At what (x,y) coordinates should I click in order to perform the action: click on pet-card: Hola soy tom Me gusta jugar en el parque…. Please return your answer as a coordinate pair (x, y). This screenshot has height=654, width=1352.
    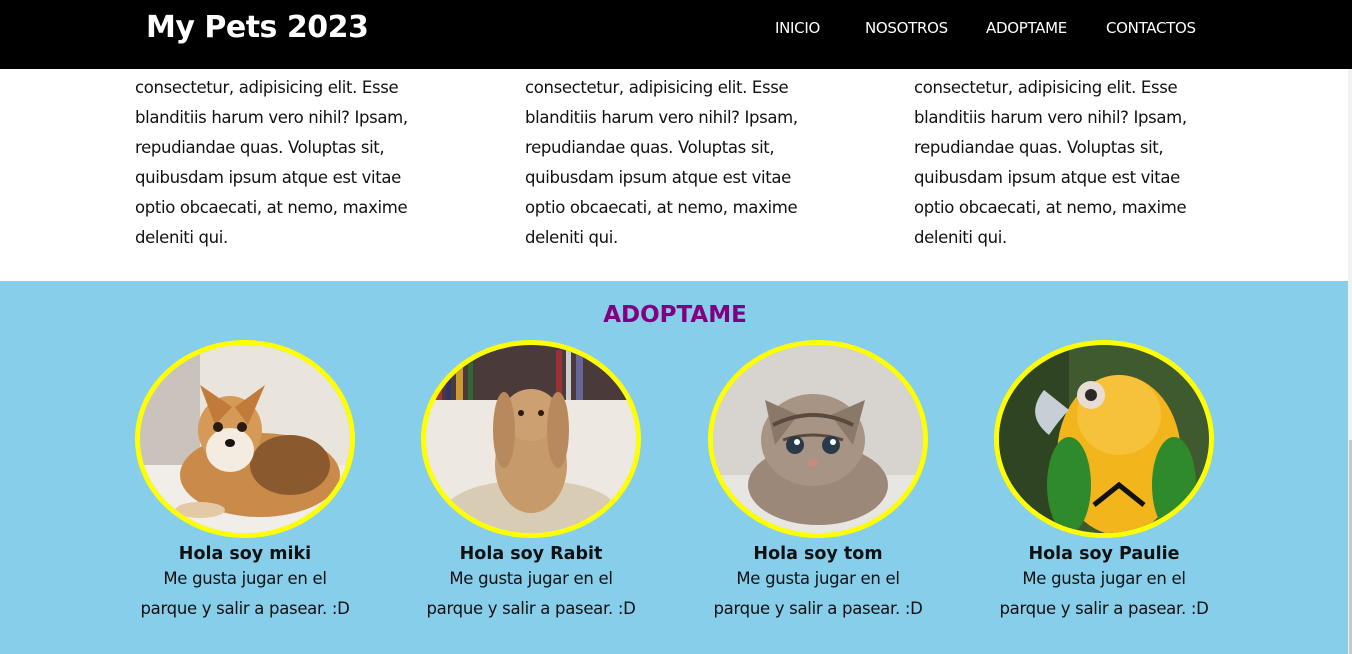
    Looking at the image, I should click on (818, 482).